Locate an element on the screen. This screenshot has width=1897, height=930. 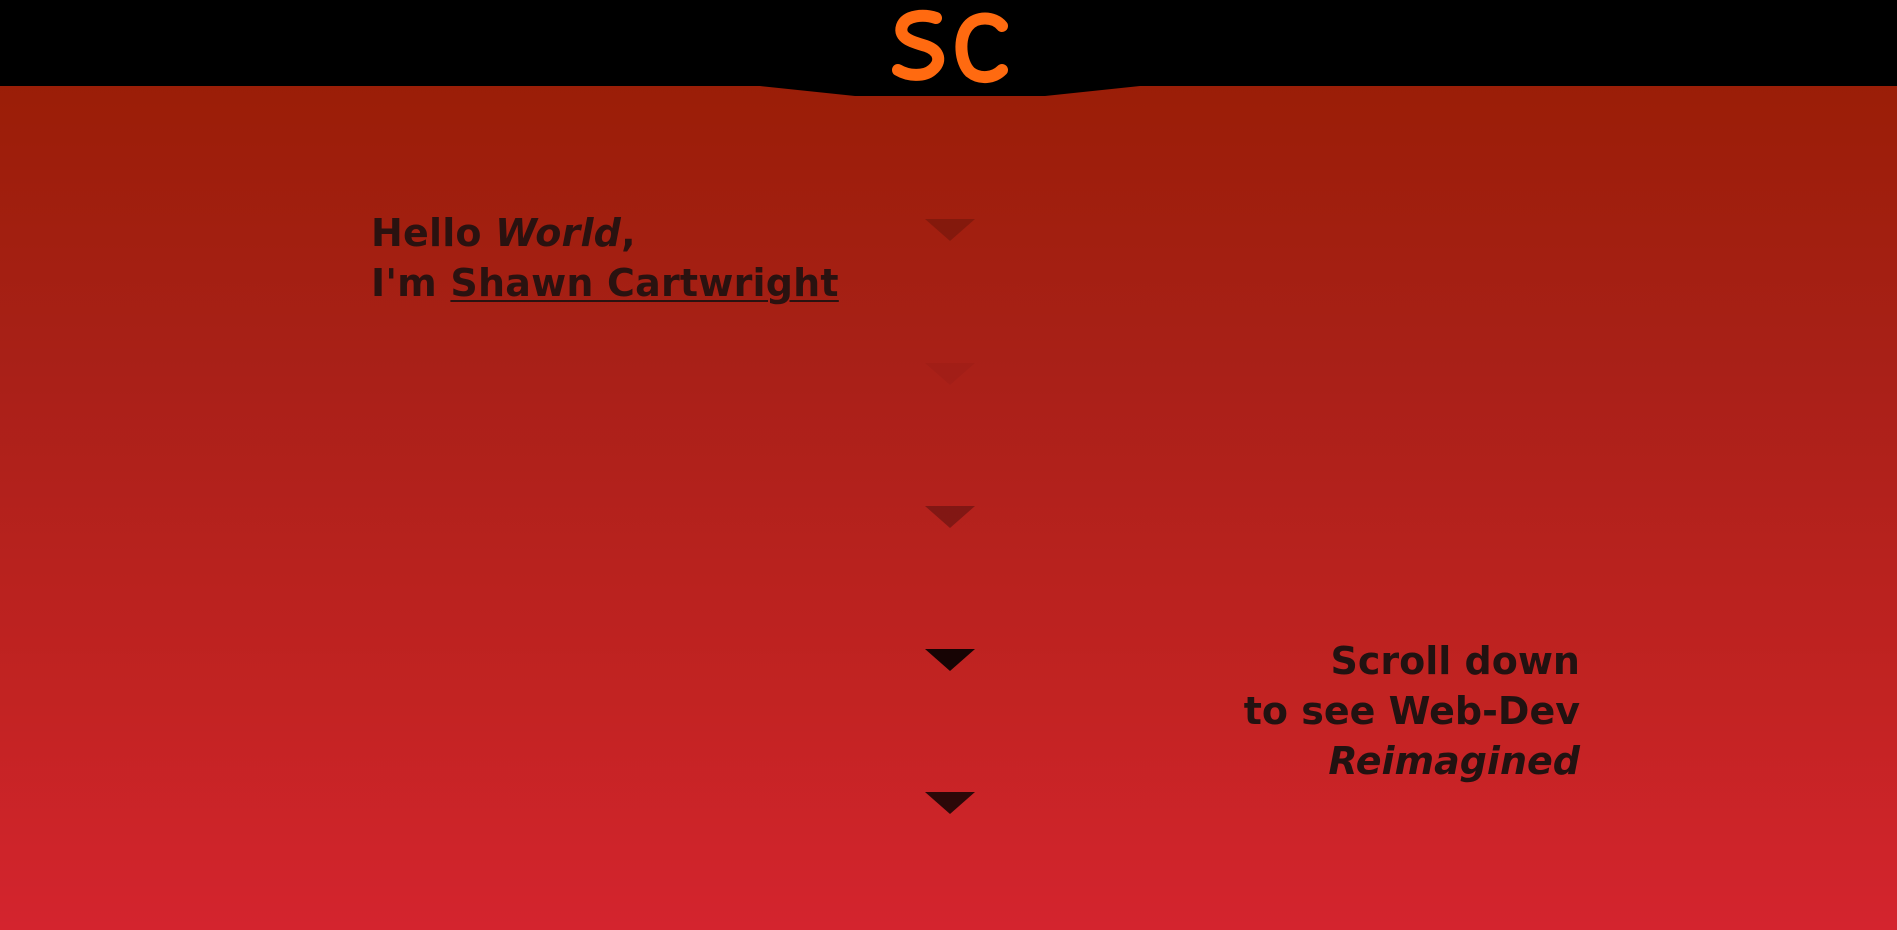
comma-text: , is located at coordinates (628, 233).